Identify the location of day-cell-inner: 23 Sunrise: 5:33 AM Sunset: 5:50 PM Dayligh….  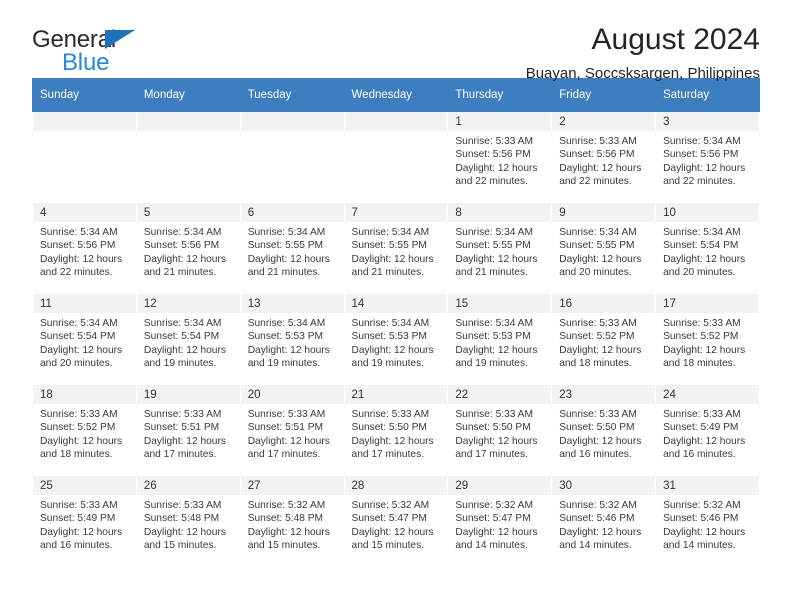
(604, 429).